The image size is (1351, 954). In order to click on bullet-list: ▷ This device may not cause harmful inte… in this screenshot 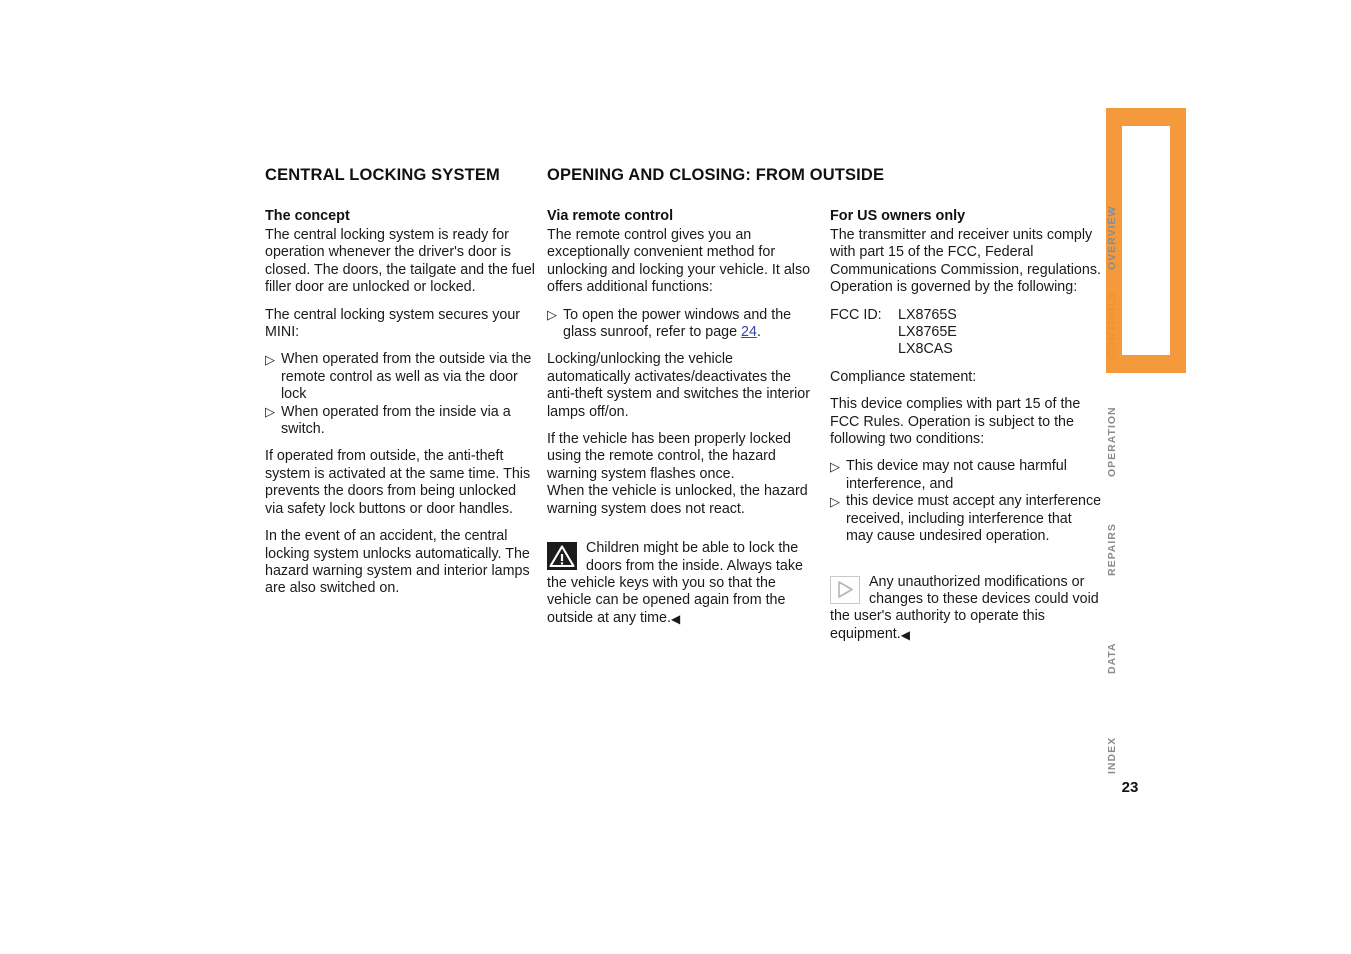, I will do `click(966, 501)`.